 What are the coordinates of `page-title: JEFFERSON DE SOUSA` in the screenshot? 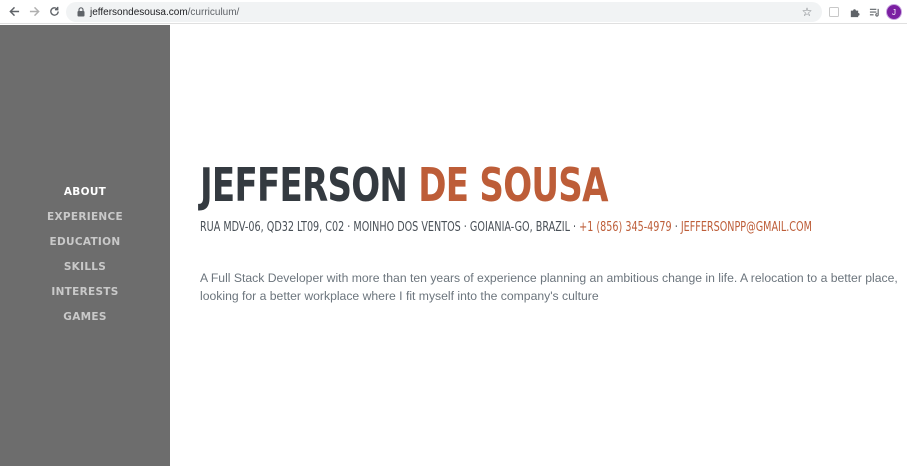 It's located at (404, 185).